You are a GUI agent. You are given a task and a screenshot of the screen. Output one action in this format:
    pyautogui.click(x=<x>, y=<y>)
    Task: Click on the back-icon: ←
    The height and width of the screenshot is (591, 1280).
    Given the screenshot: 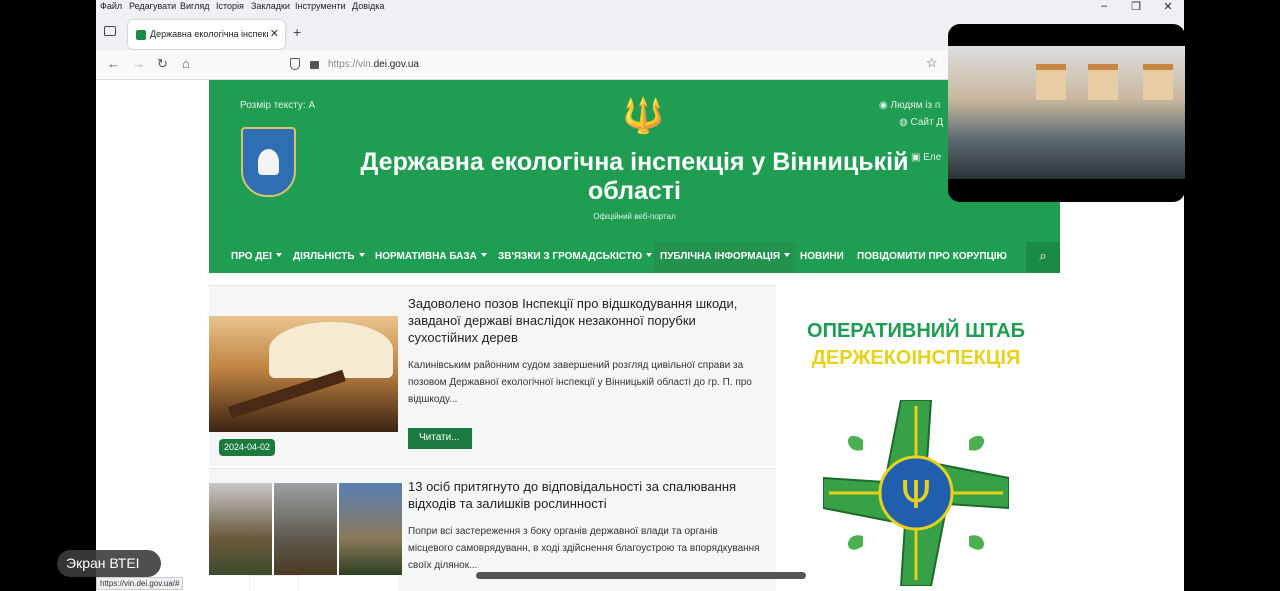 What is the action you would take?
    pyautogui.click(x=113, y=63)
    